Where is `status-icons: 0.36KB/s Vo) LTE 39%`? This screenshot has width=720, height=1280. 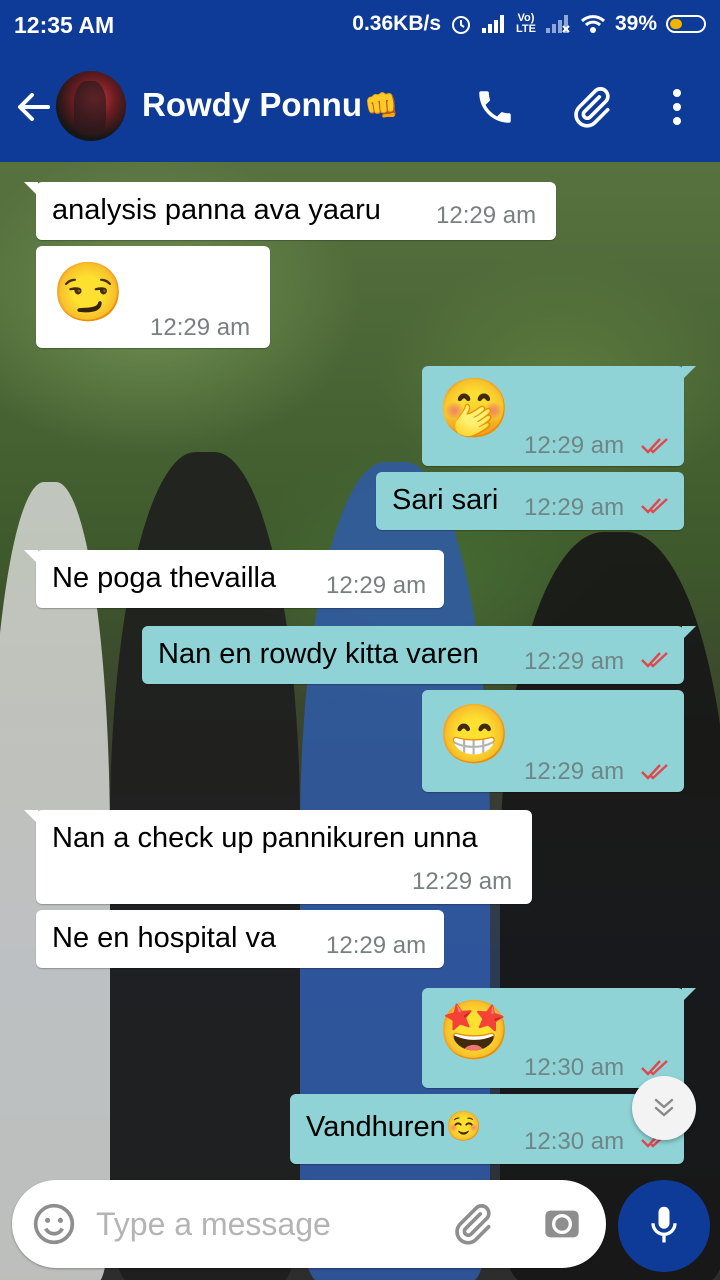 status-icons: 0.36KB/s Vo) LTE 39% is located at coordinates (529, 24).